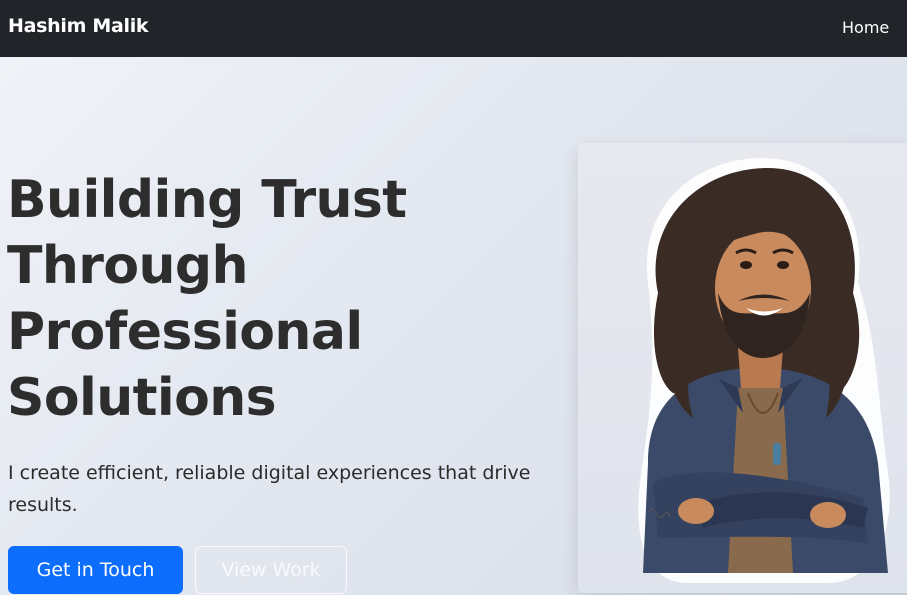 This screenshot has height=595, width=907. What do you see at coordinates (185, 332) in the screenshot?
I see `headline-line: Professional` at bounding box center [185, 332].